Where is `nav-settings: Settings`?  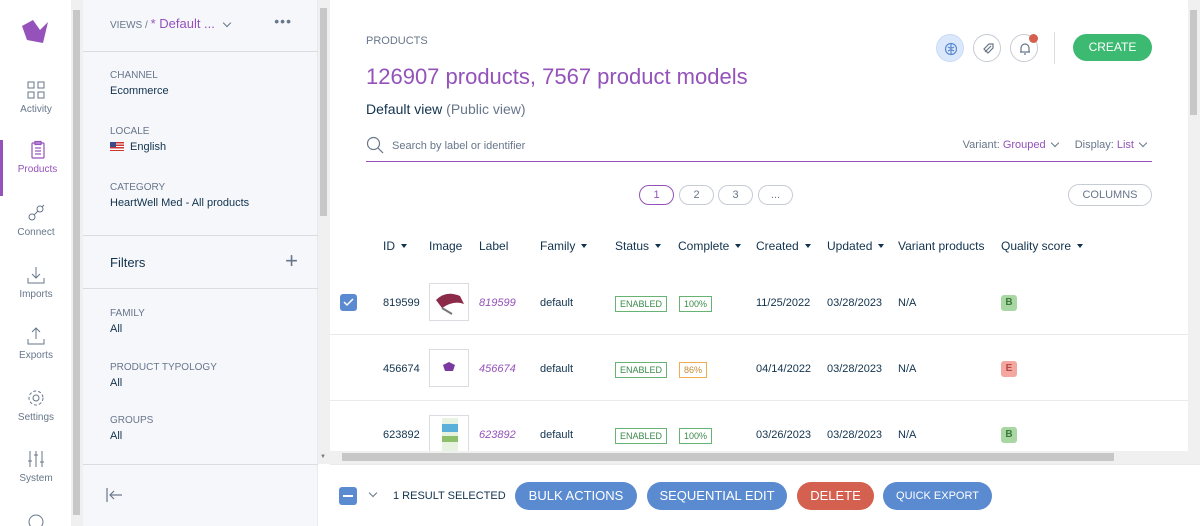 nav-settings: Settings is located at coordinates (36, 416).